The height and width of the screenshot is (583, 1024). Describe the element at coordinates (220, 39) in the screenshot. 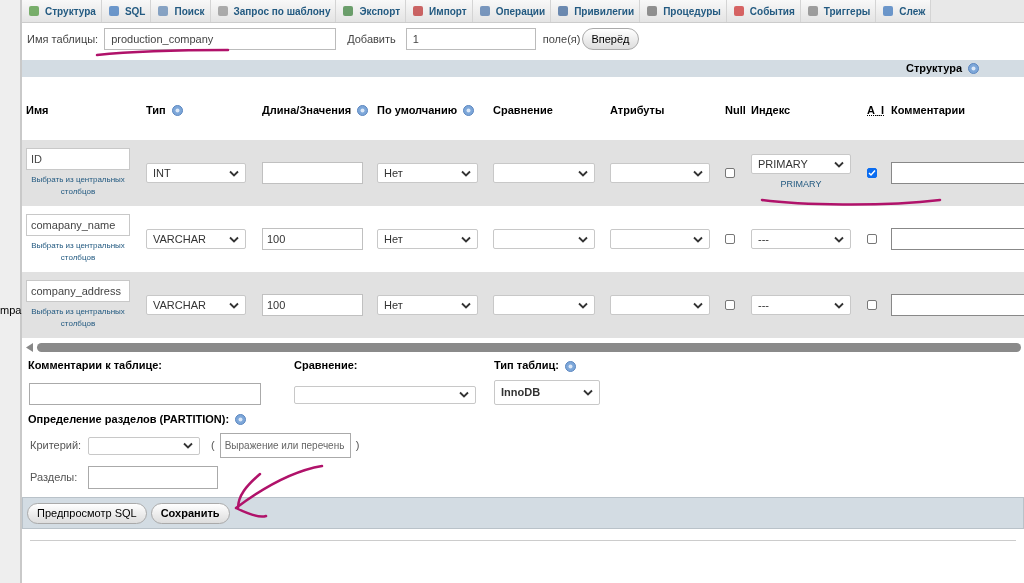

I see `table-name-field: production_company` at that location.